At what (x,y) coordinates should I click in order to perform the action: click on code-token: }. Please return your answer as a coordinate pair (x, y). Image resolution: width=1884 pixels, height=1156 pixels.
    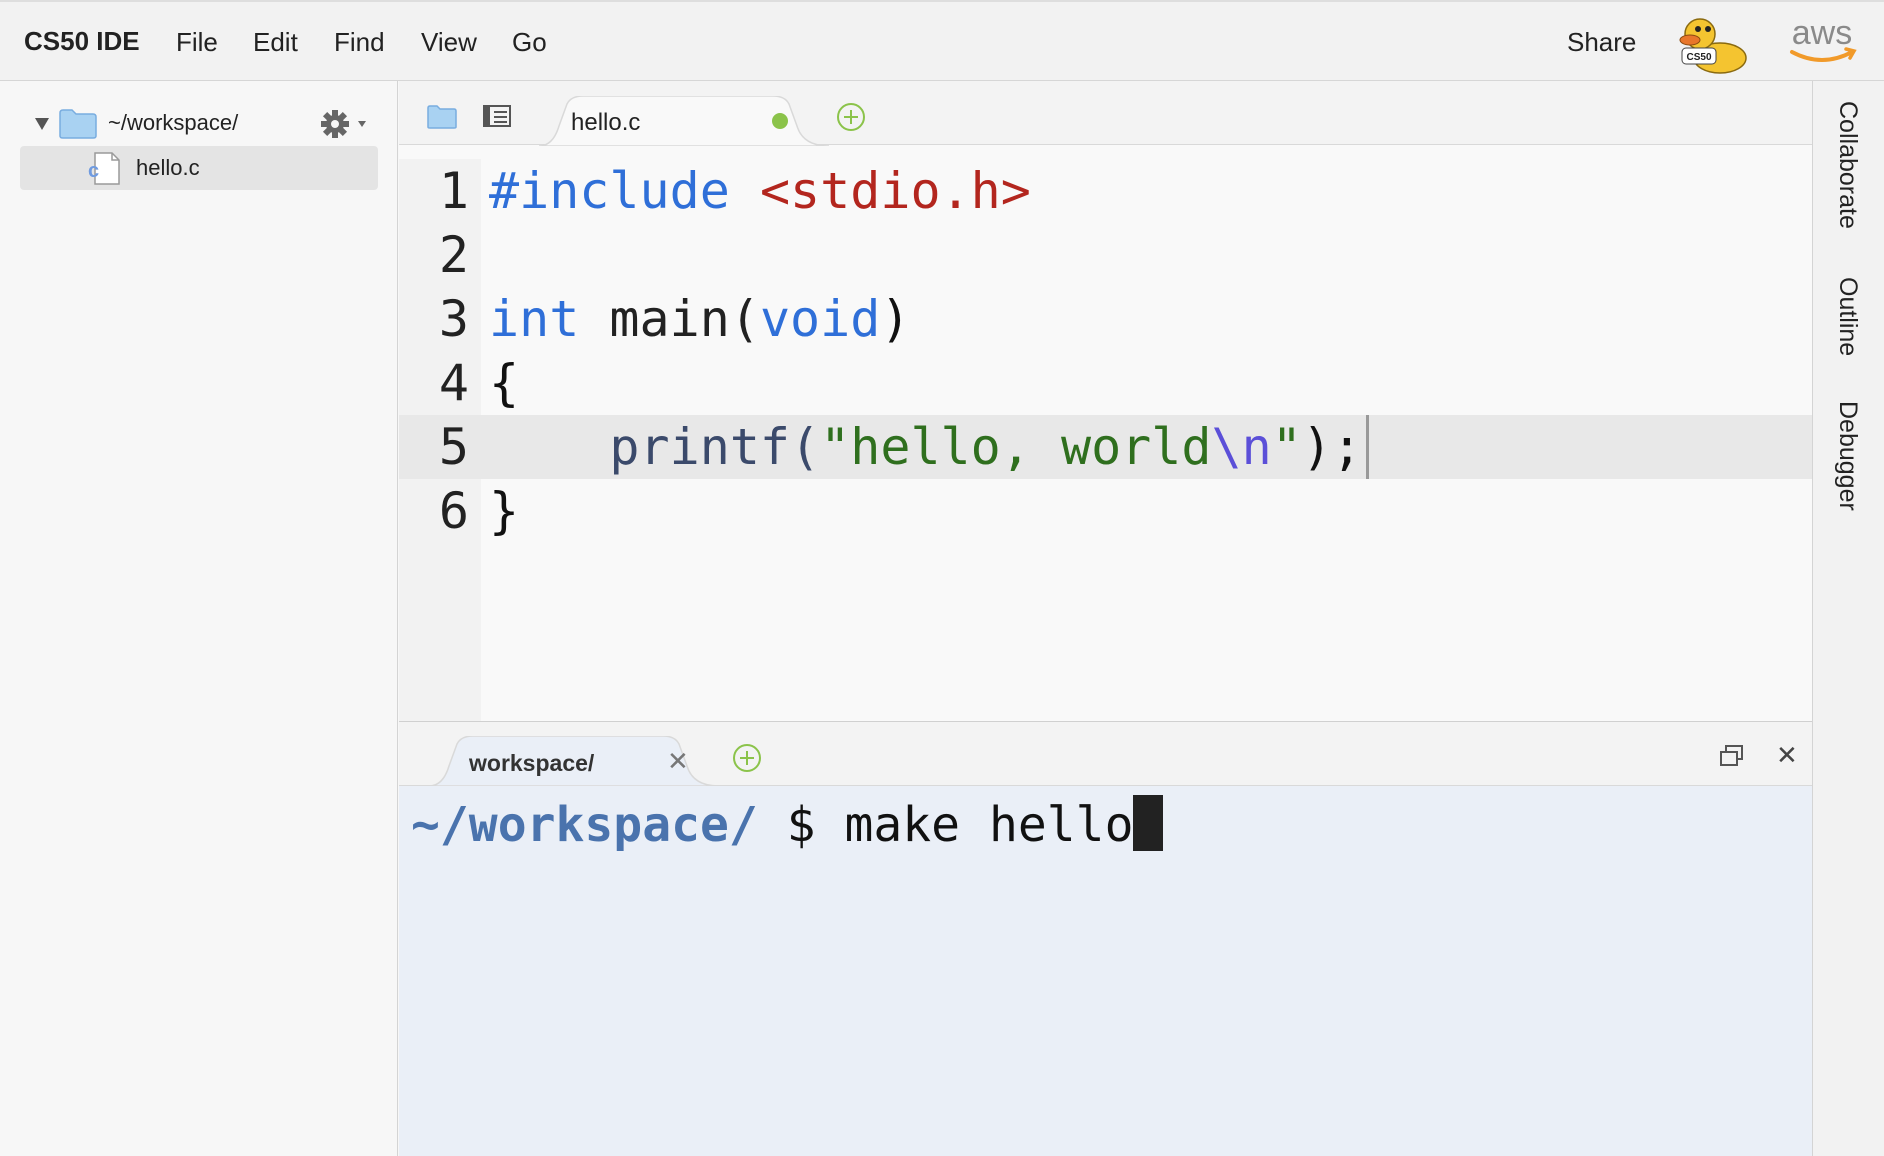
    Looking at the image, I should click on (504, 511).